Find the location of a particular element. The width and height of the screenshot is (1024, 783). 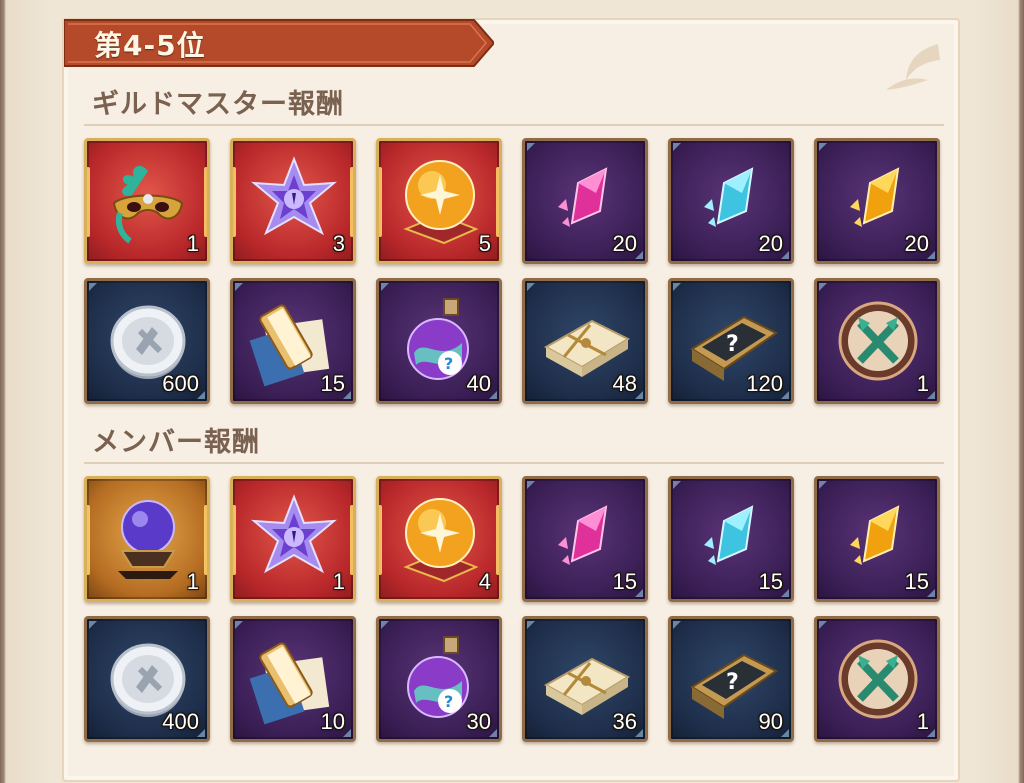

member-rewards-title: メンバー報酬 is located at coordinates (176, 442).